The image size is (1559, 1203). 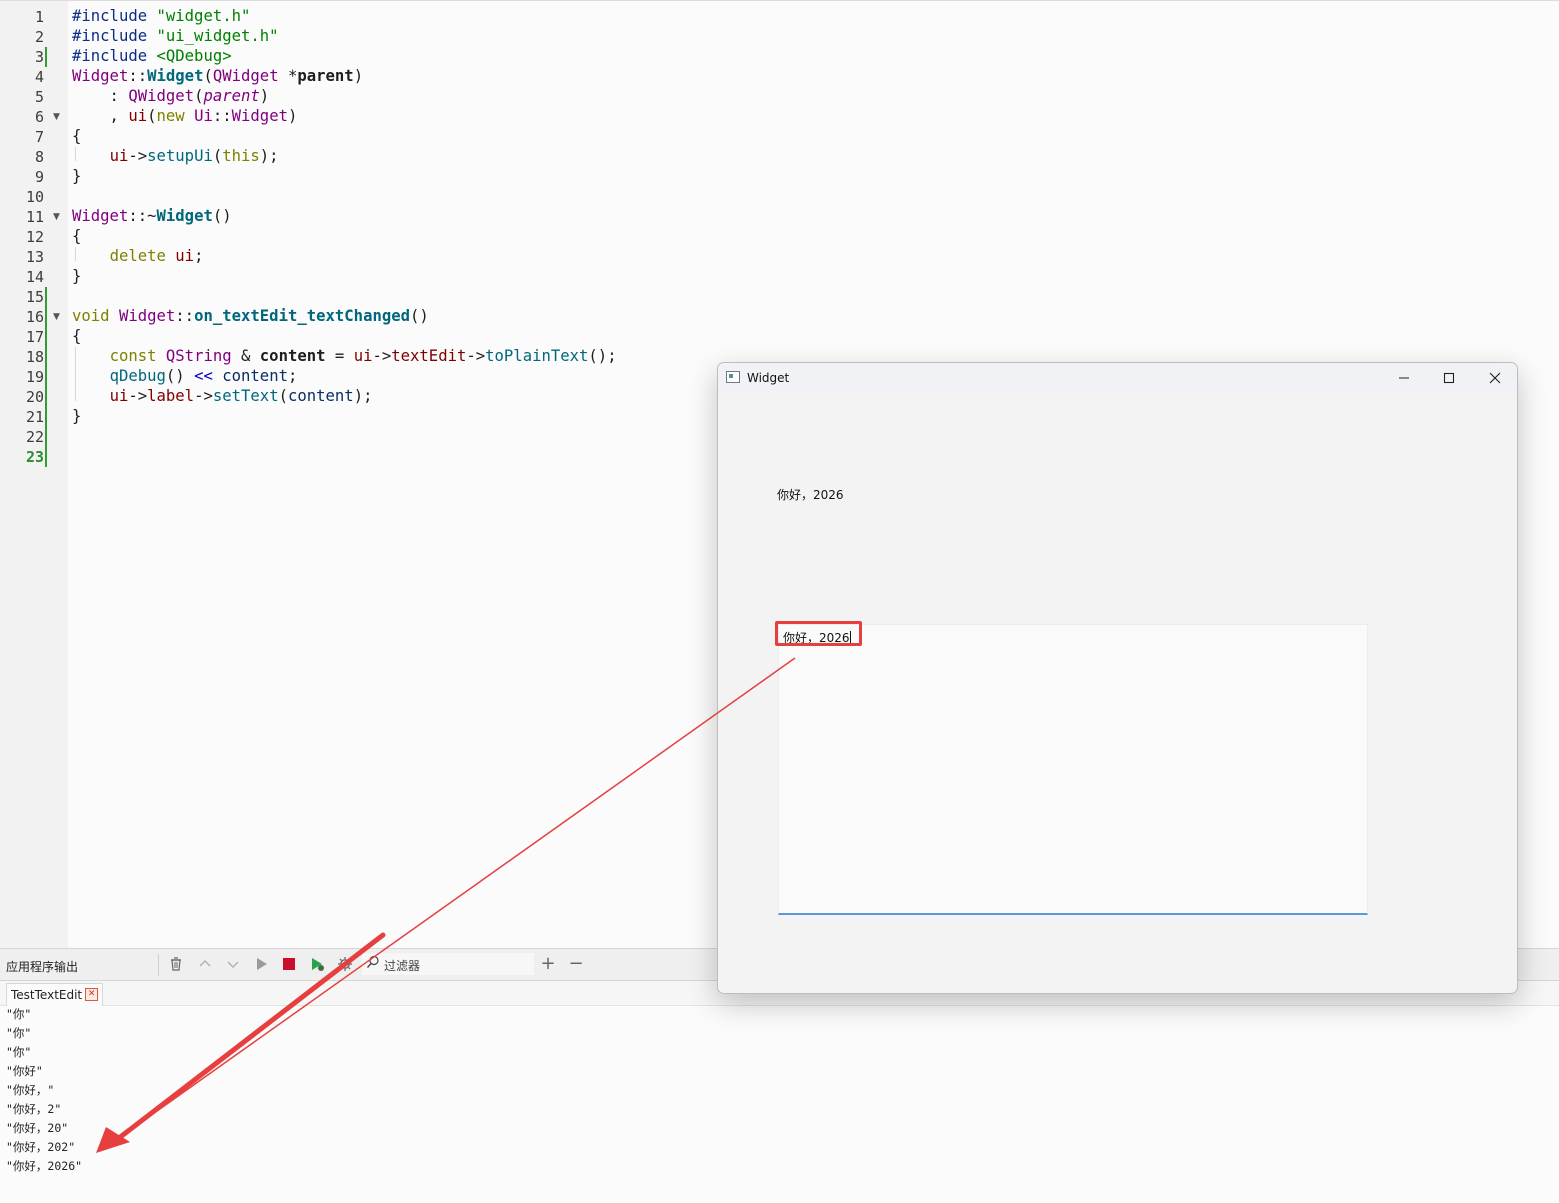 What do you see at coordinates (345, 964) in the screenshot?
I see `gear-icon` at bounding box center [345, 964].